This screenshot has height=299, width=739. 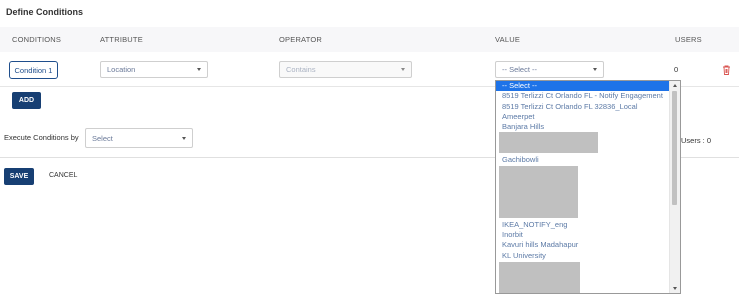 What do you see at coordinates (121, 69) in the screenshot?
I see `attribute-select-value: Location` at bounding box center [121, 69].